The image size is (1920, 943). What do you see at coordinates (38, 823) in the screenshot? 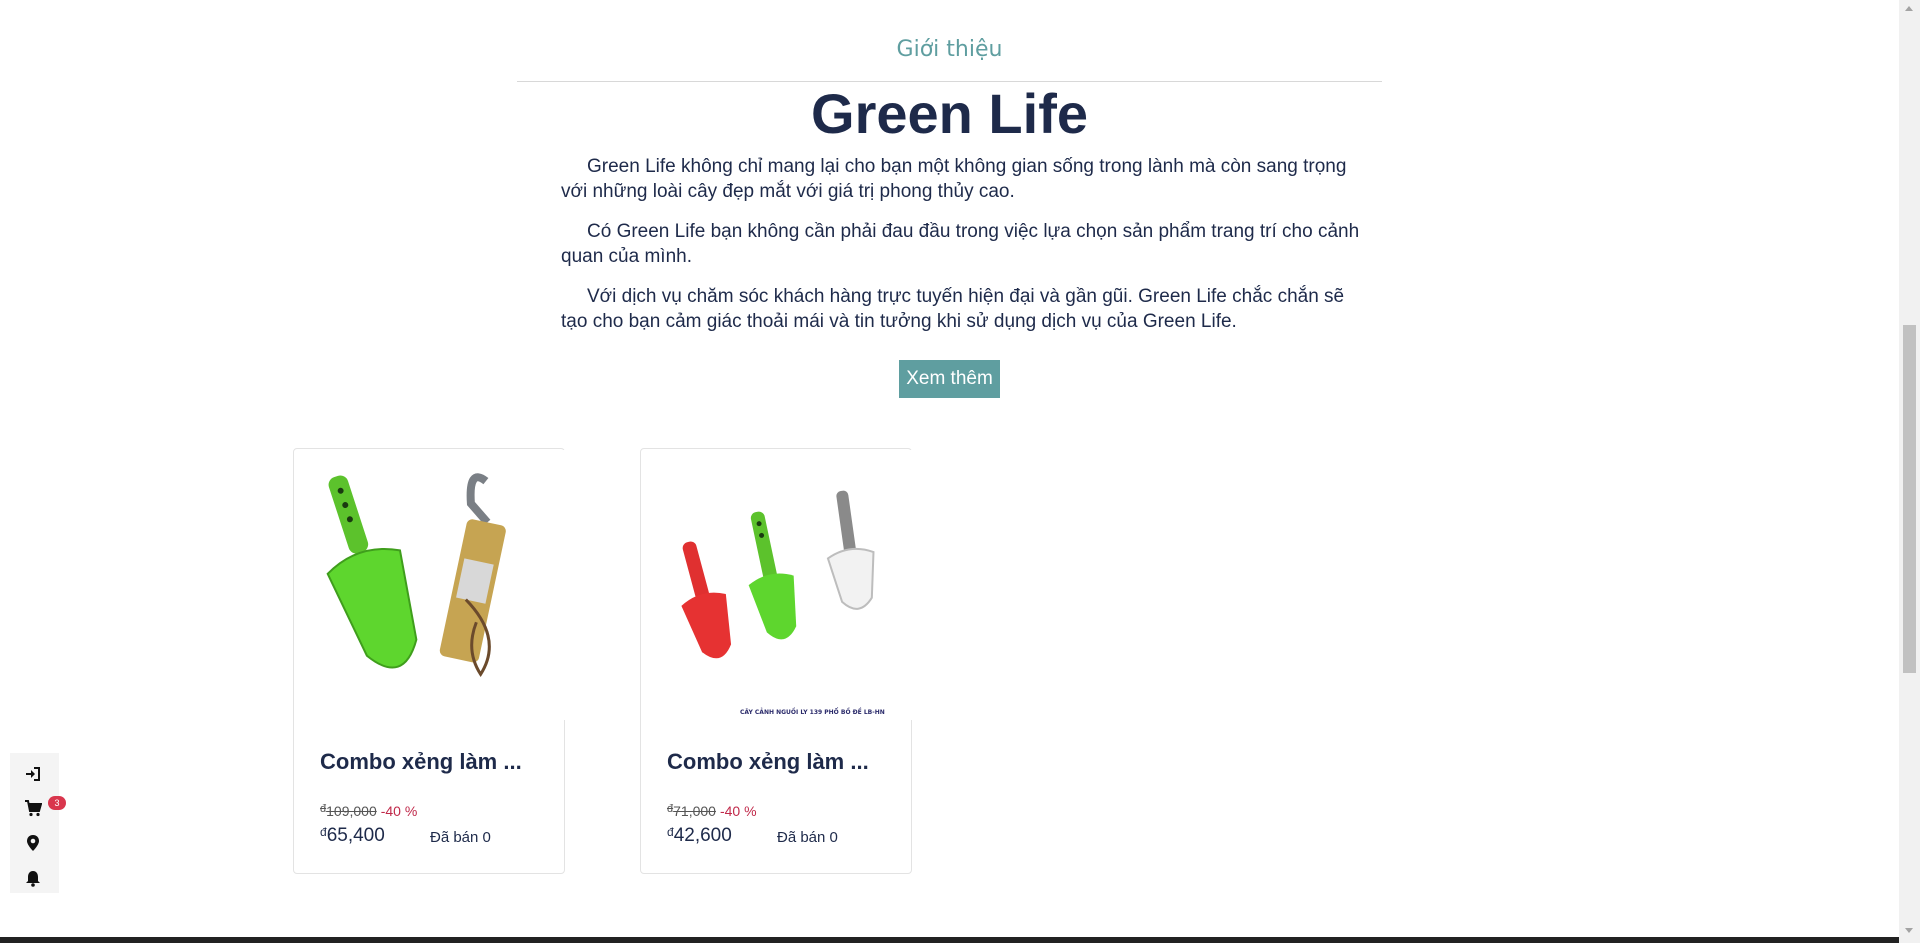
I see `floating-sidebar: 3` at bounding box center [38, 823].